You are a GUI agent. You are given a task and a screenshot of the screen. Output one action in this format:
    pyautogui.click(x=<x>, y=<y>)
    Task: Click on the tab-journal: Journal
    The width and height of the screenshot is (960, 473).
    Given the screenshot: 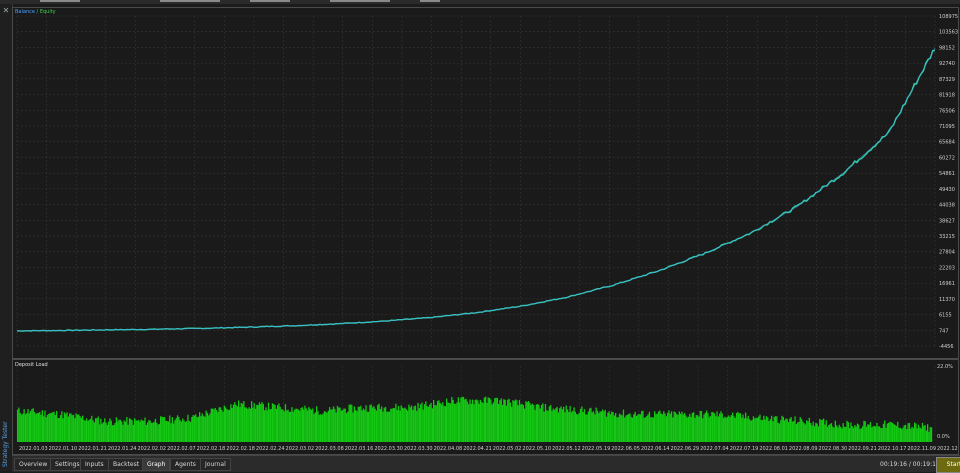 What is the action you would take?
    pyautogui.click(x=215, y=464)
    